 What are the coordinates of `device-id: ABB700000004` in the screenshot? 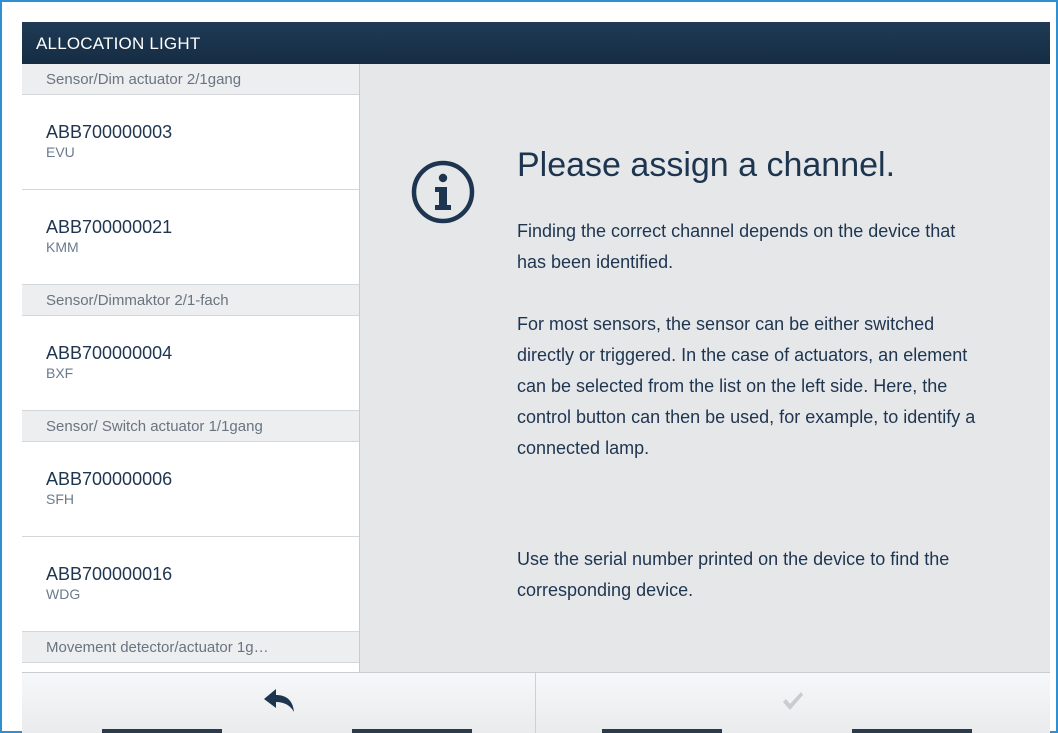 It's located at (109, 353).